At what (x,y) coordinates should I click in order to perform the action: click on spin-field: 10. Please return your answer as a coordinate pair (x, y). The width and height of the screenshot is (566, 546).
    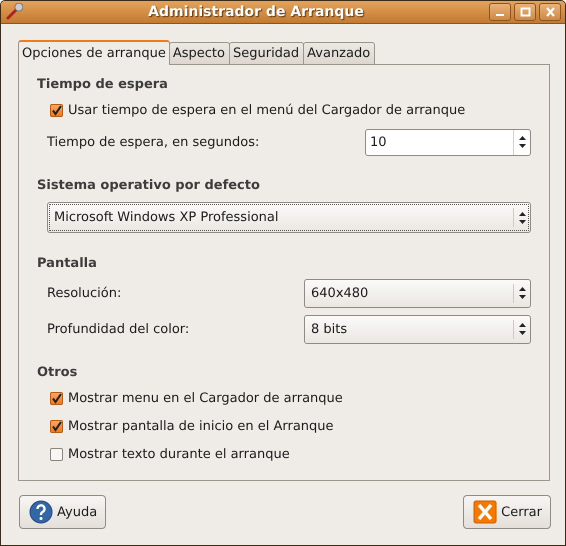
    Looking at the image, I should click on (448, 142).